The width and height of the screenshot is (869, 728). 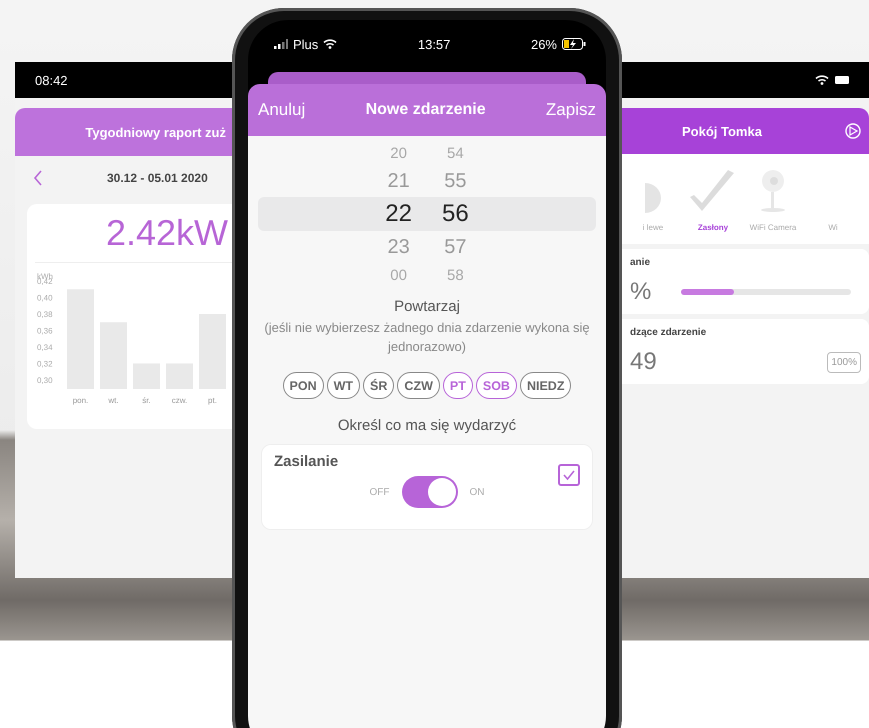 I want to click on back-icon, so click(x=38, y=178).